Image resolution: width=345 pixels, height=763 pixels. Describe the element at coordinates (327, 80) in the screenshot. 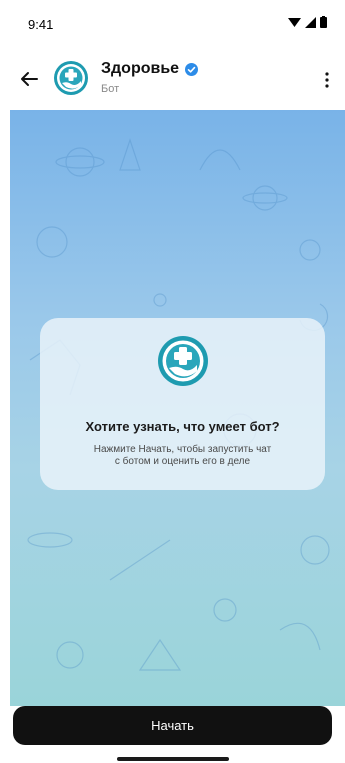

I see `more-vertical-icon` at that location.